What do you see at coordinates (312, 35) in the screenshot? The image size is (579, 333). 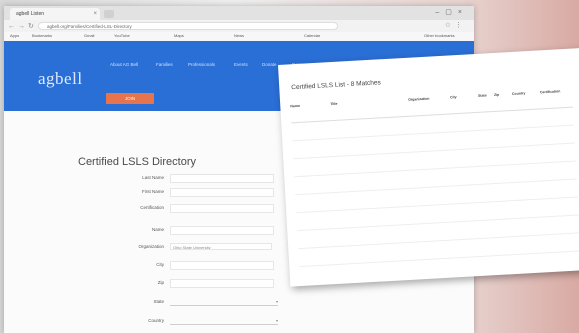 I see `bookmark-item: Calendar` at bounding box center [312, 35].